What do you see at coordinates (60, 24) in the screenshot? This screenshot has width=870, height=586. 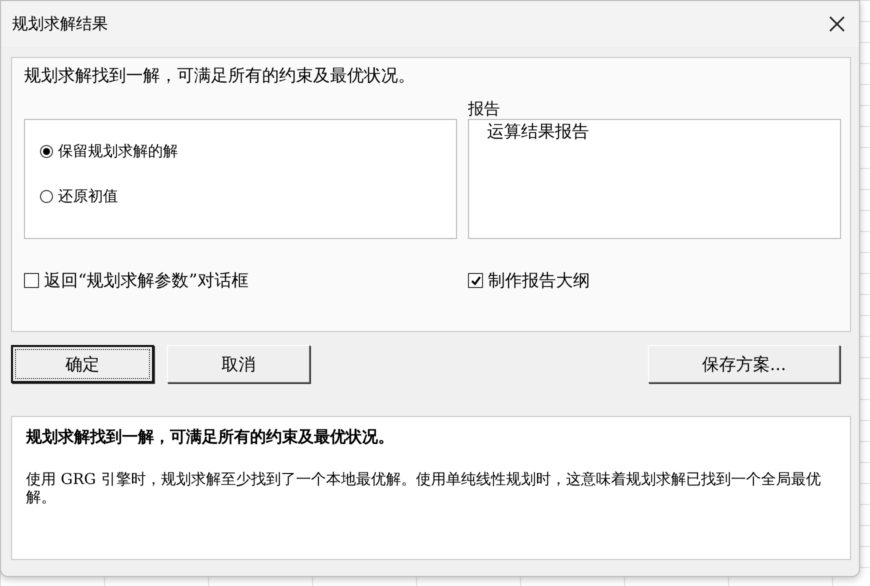 I see `window-title: 规划求解结果` at bounding box center [60, 24].